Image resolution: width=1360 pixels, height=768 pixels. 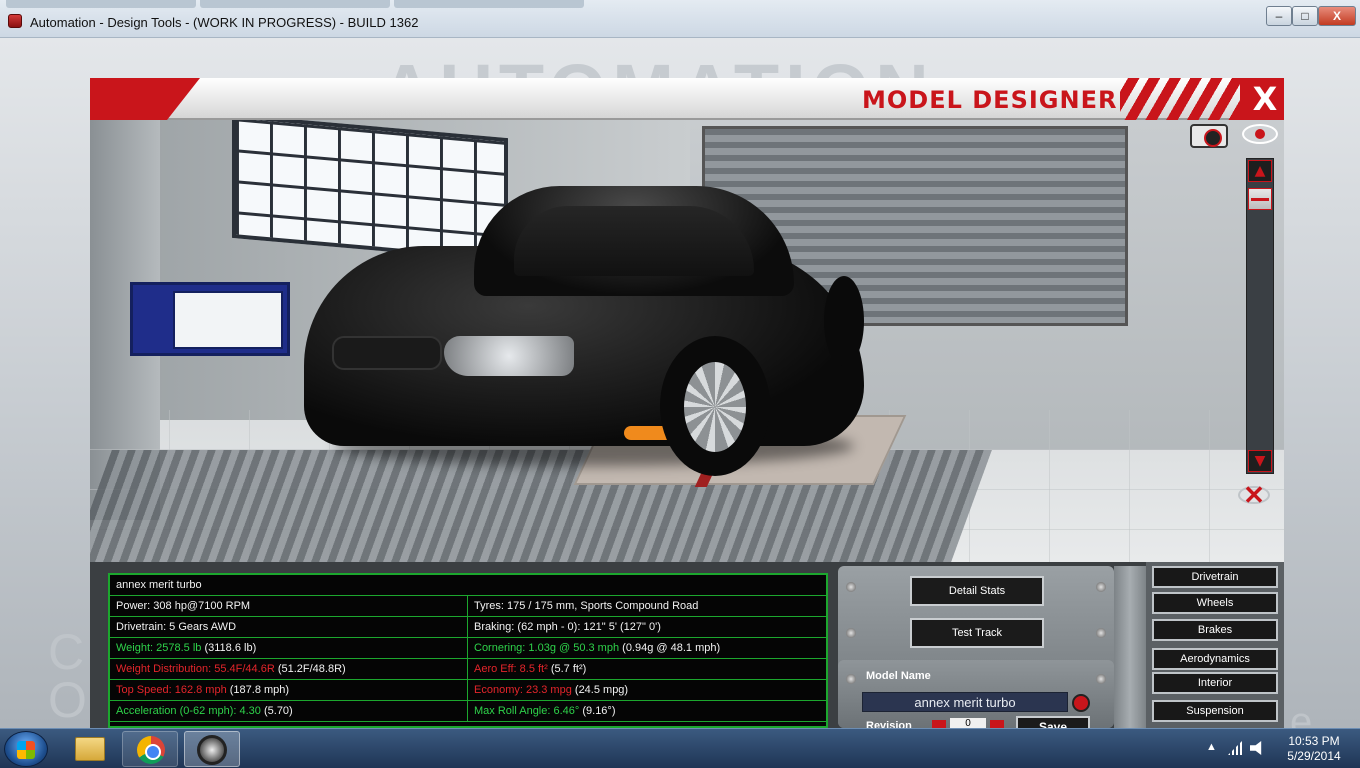 I want to click on stat-top-speed-value: Top Speed: 162.8 mph, so click(x=171, y=690).